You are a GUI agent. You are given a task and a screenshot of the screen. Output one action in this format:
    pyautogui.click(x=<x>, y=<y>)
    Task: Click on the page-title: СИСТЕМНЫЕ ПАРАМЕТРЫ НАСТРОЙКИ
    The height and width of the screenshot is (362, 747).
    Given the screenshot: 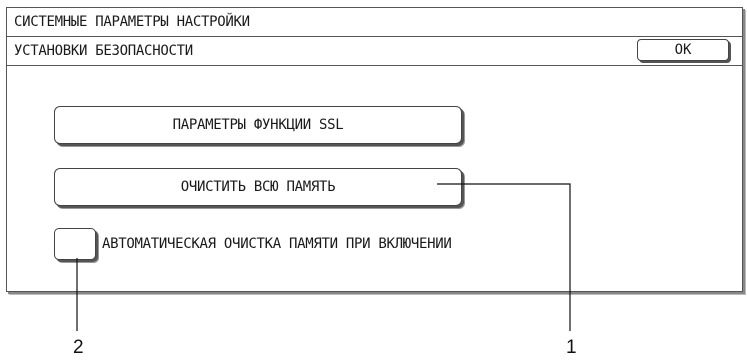 What is the action you would take?
    pyautogui.click(x=374, y=22)
    